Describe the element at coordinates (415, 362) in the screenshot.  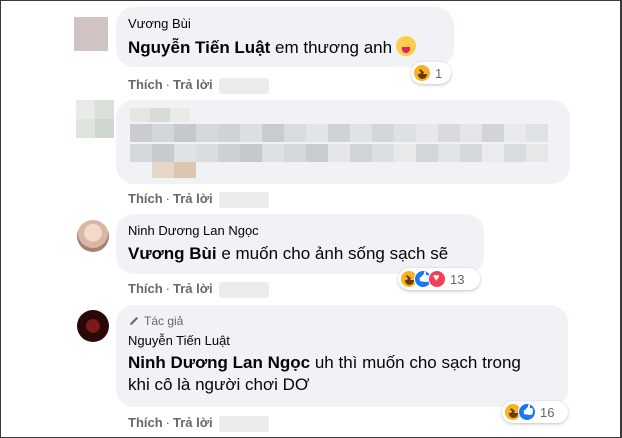
I see `comment-body: uh thì muốn cho sạch trong` at that location.